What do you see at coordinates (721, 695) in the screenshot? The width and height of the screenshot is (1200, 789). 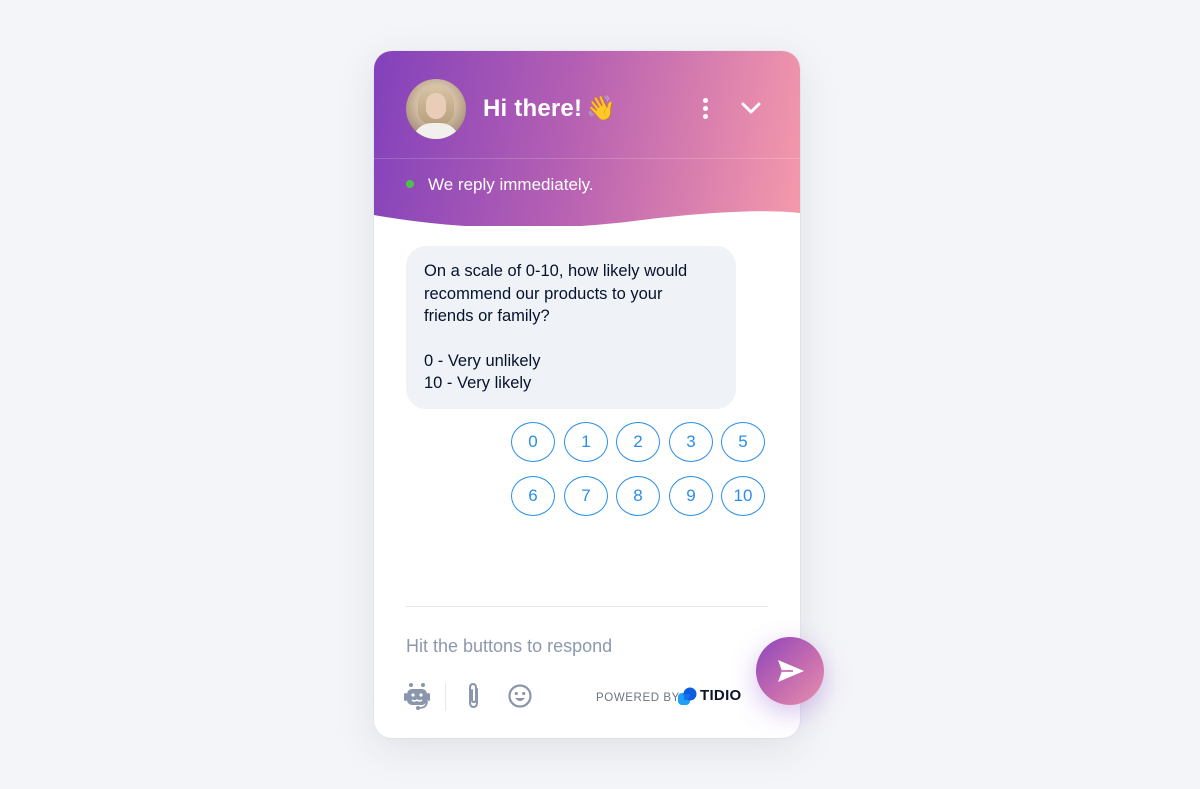 I see `tidio-brand-link: TIDIO` at bounding box center [721, 695].